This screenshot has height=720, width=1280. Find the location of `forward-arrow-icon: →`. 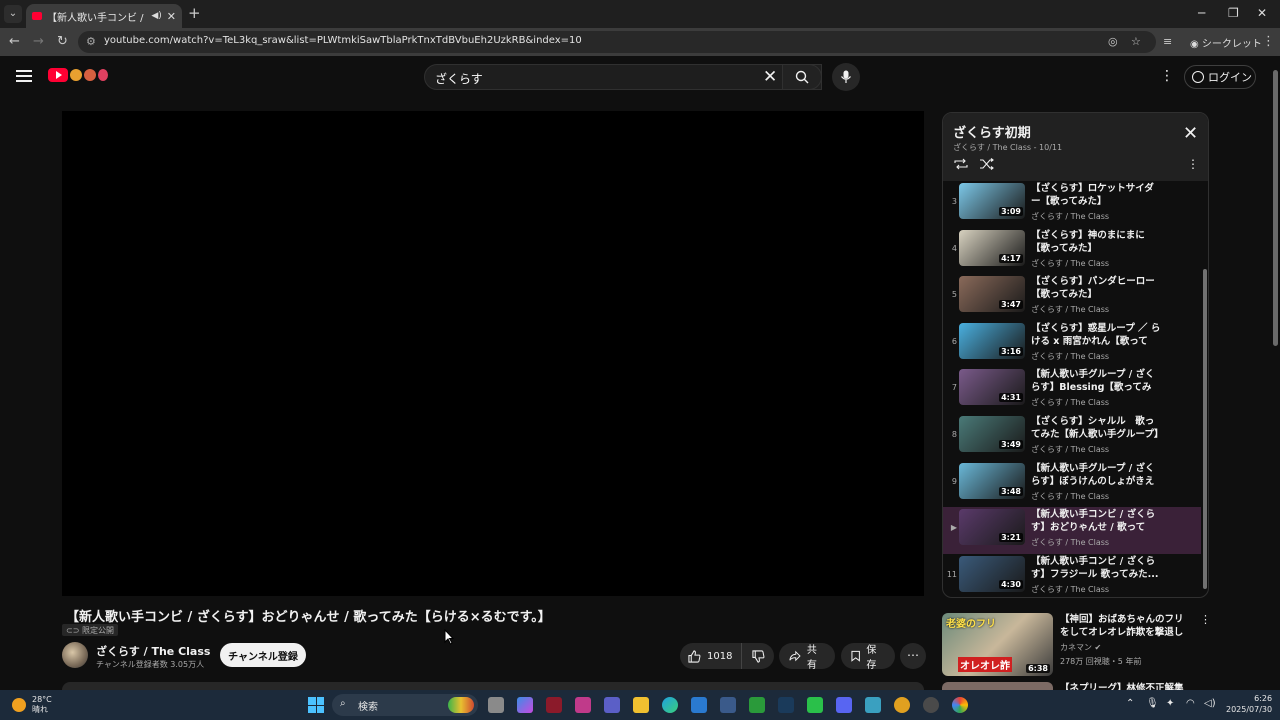

forward-arrow-icon: → is located at coordinates (38, 42).